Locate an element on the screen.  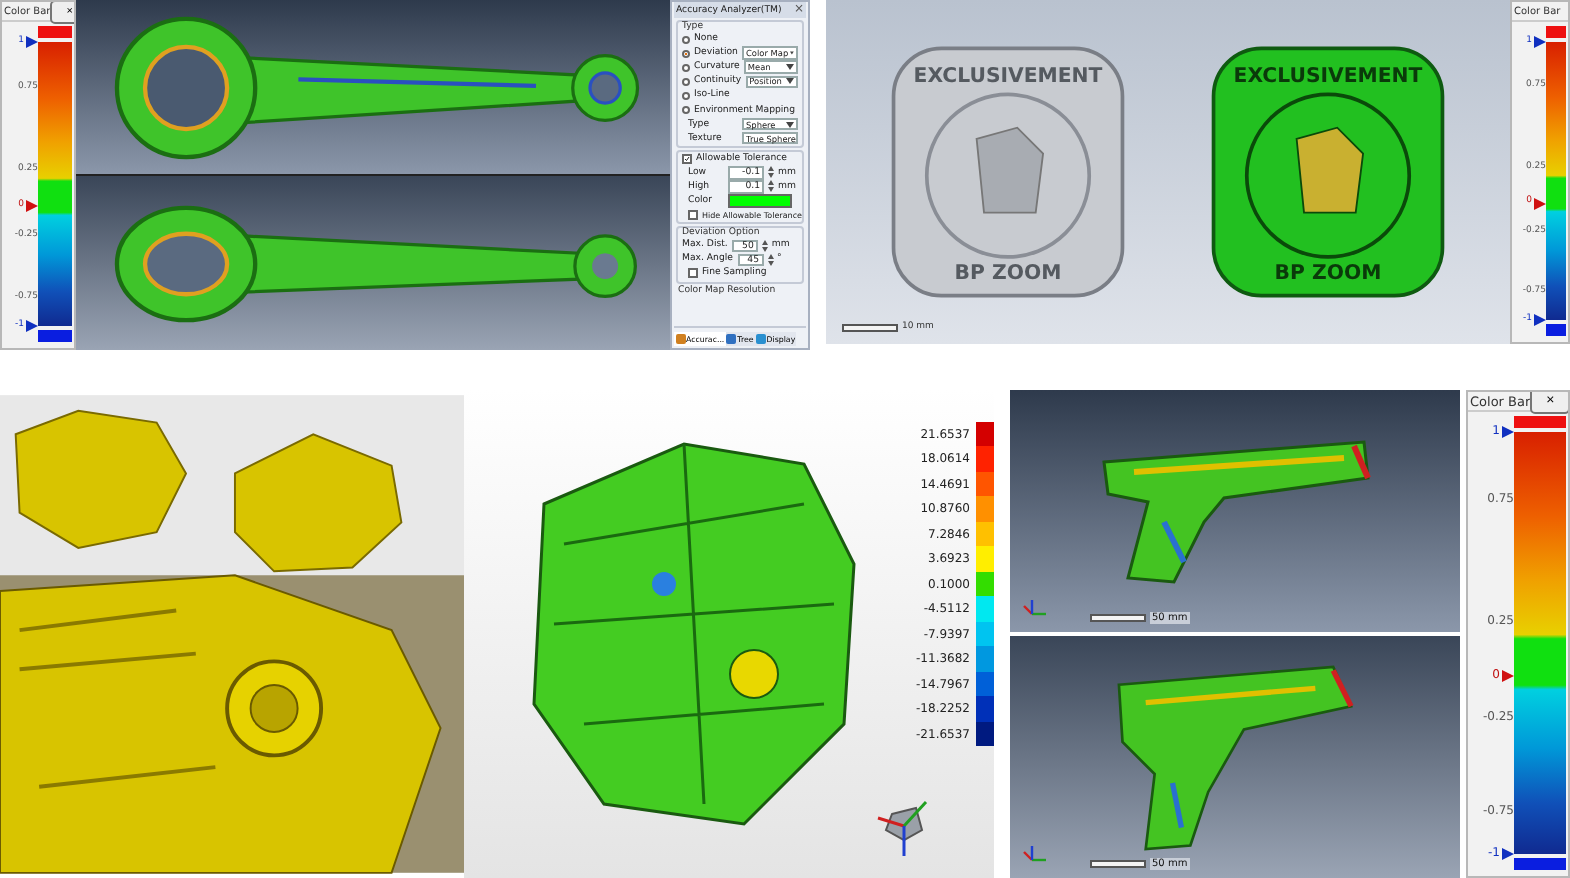
color-swatch is located at coordinates (760, 201).